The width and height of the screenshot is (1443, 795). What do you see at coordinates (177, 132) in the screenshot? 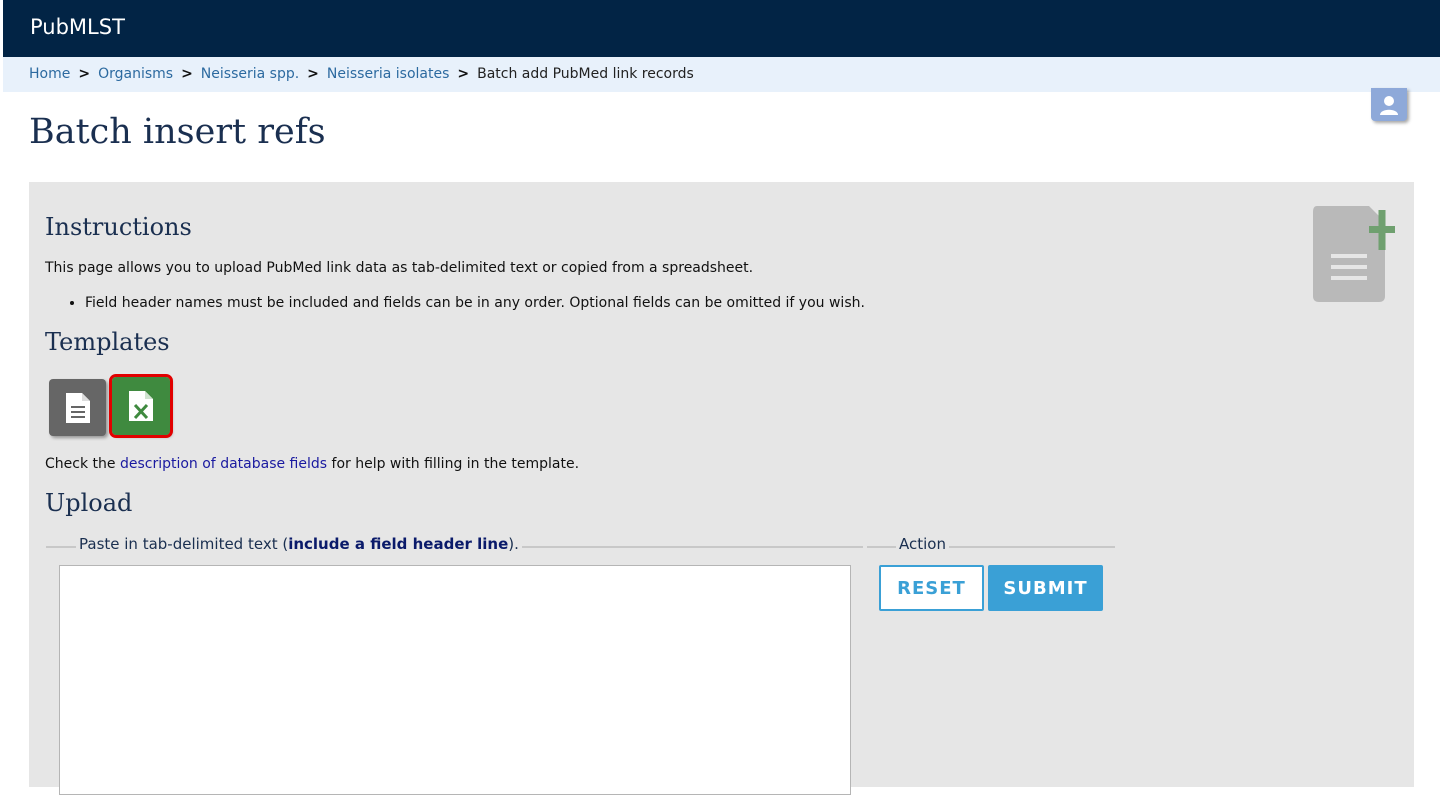
I see `page-title: Batch insert refs` at bounding box center [177, 132].